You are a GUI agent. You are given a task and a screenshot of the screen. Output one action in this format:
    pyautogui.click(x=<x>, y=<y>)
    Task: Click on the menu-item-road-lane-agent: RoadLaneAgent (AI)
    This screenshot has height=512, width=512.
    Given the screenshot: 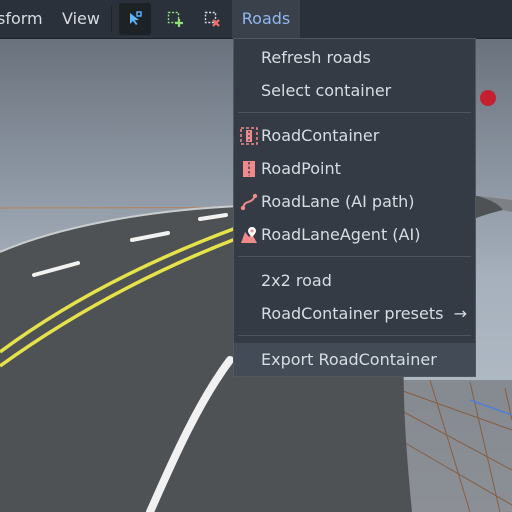 What is the action you would take?
    pyautogui.click(x=354, y=234)
    